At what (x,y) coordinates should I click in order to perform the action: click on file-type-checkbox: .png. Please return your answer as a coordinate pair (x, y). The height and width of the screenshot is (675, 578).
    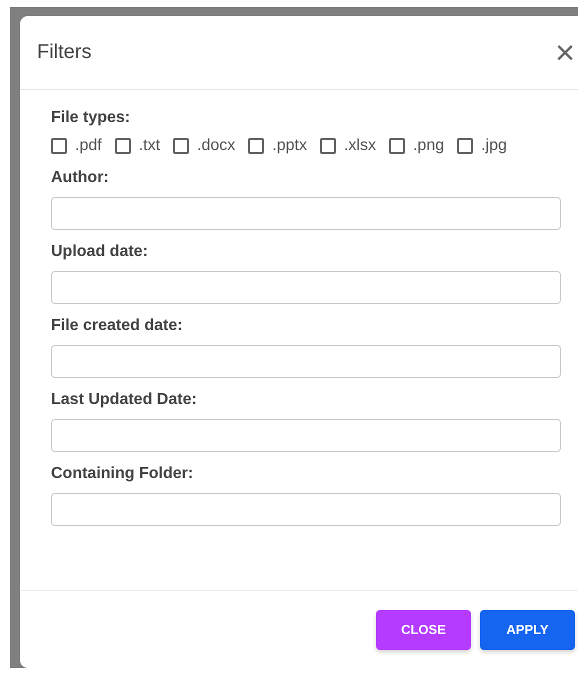
    Looking at the image, I should click on (416, 146).